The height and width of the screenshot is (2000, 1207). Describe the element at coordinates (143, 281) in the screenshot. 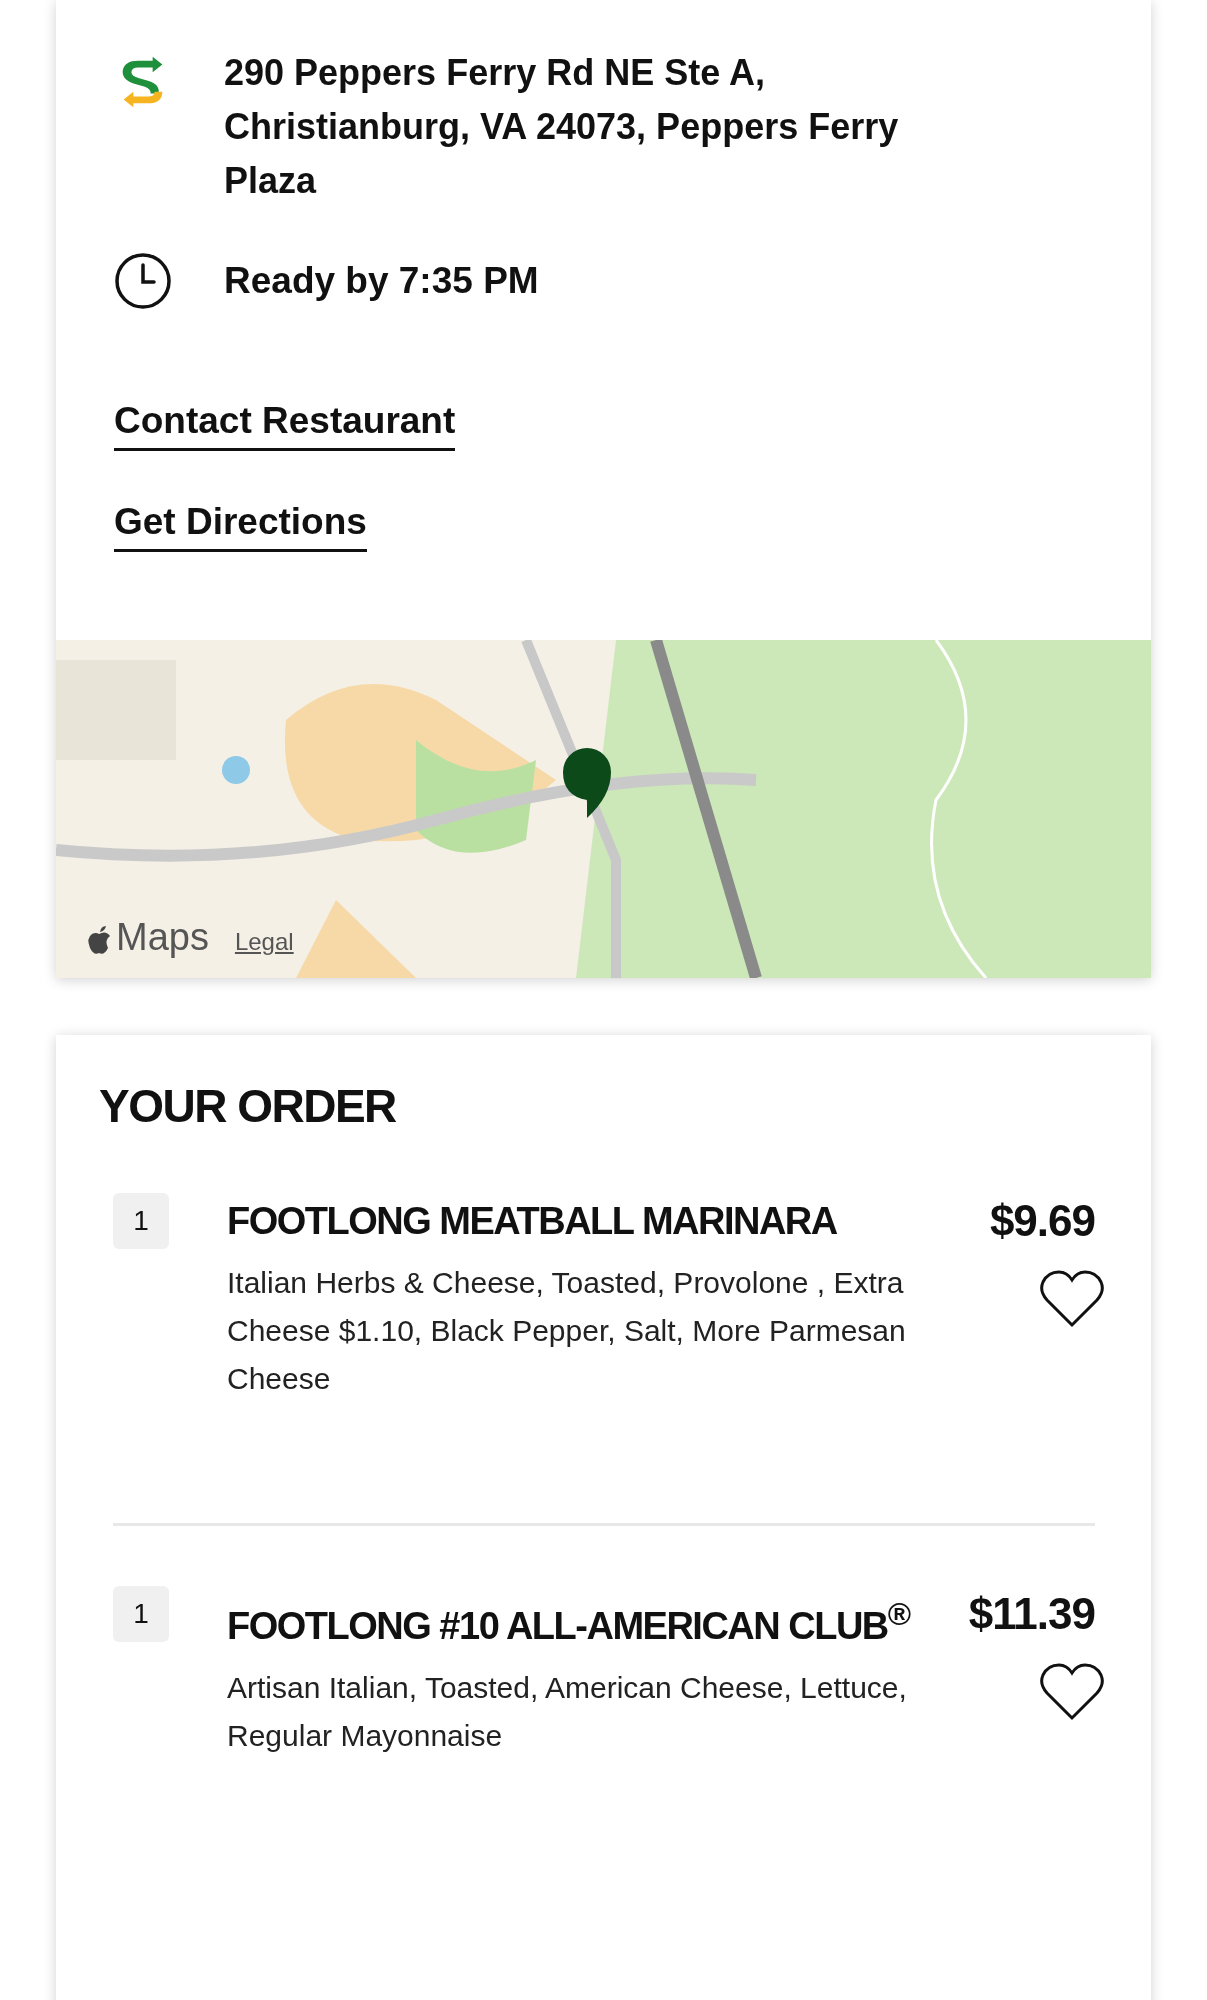

I see `clock-icon` at that location.